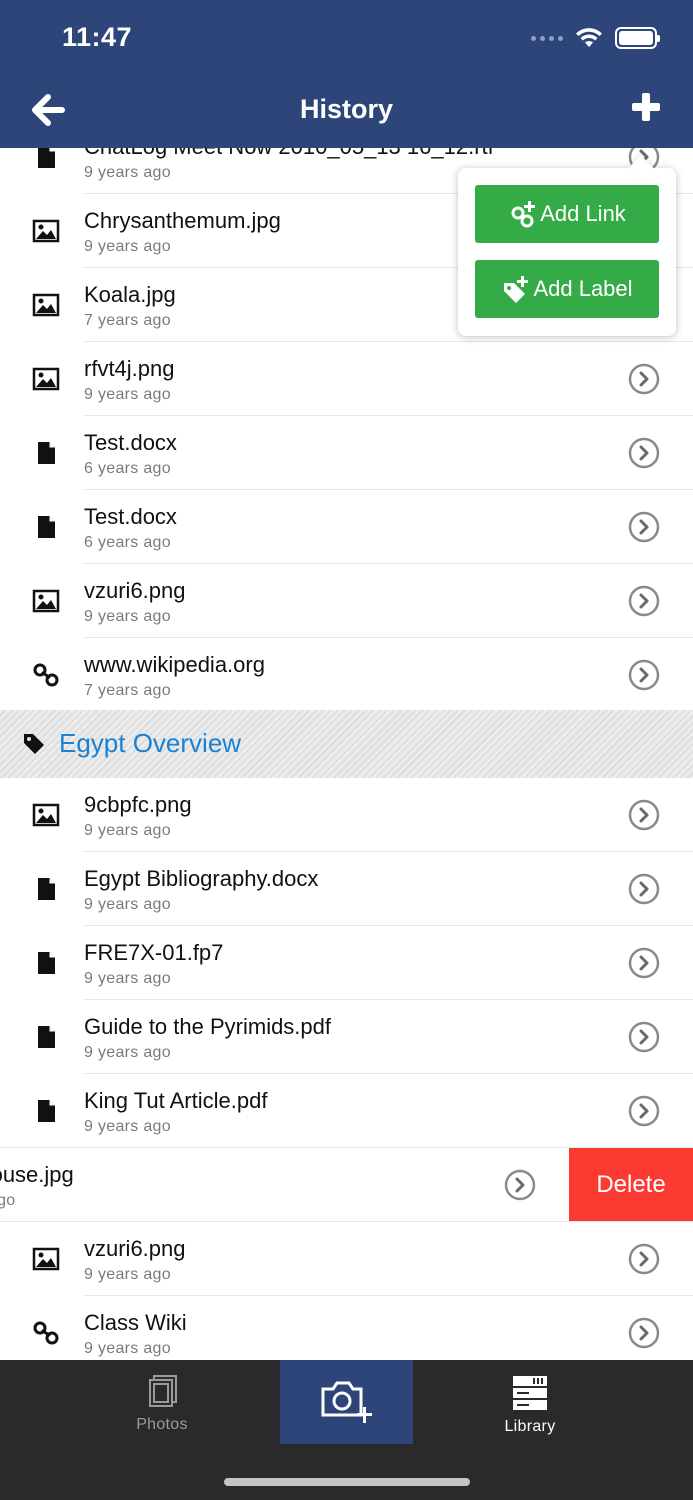 This screenshot has width=693, height=1500. I want to click on item-name: King Tut Article.pdf, so click(176, 1100).